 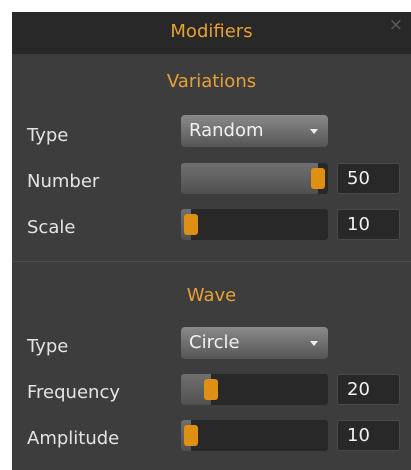 I want to click on panel-titlebar: Modifiers ×, so click(x=211, y=33).